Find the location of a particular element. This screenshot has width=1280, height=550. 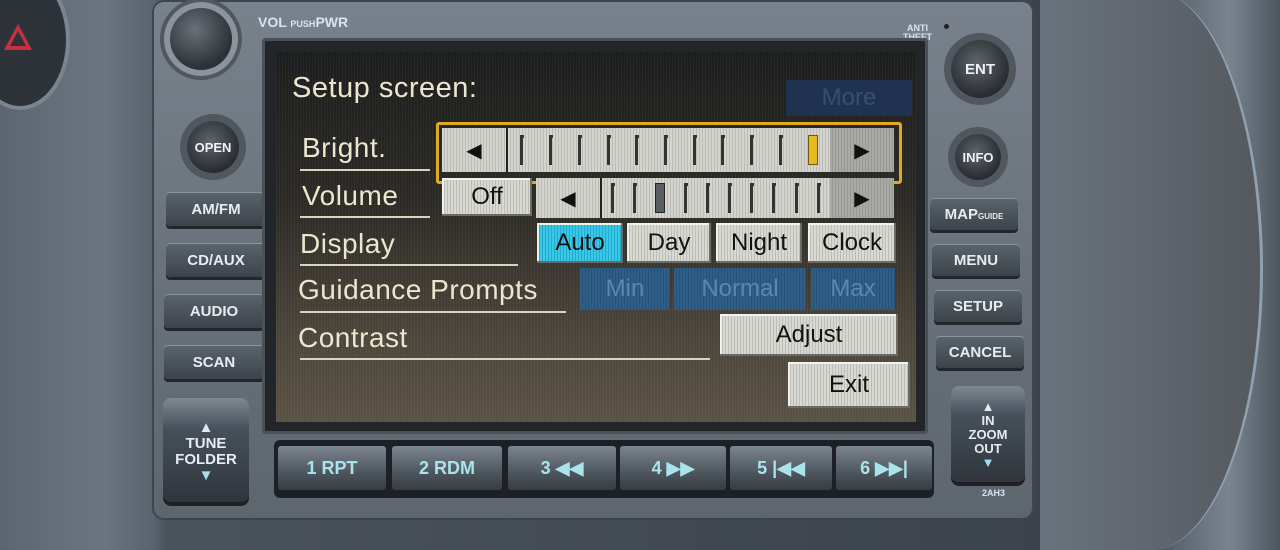

am-fm-button: AM/FM is located at coordinates (216, 209).